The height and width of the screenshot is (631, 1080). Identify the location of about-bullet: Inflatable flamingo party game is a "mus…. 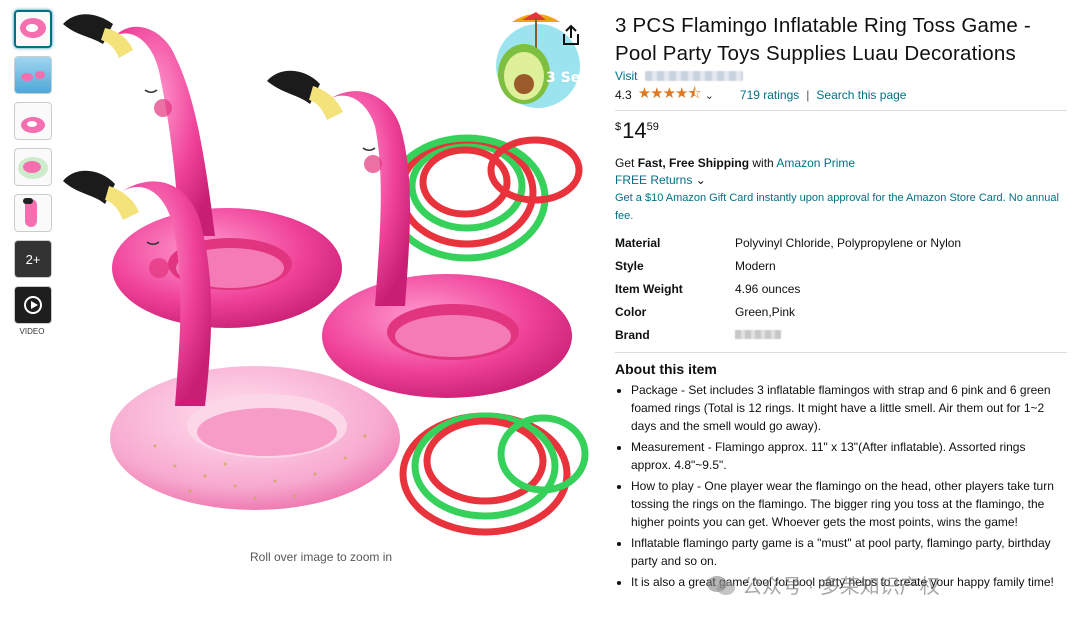
(849, 552).